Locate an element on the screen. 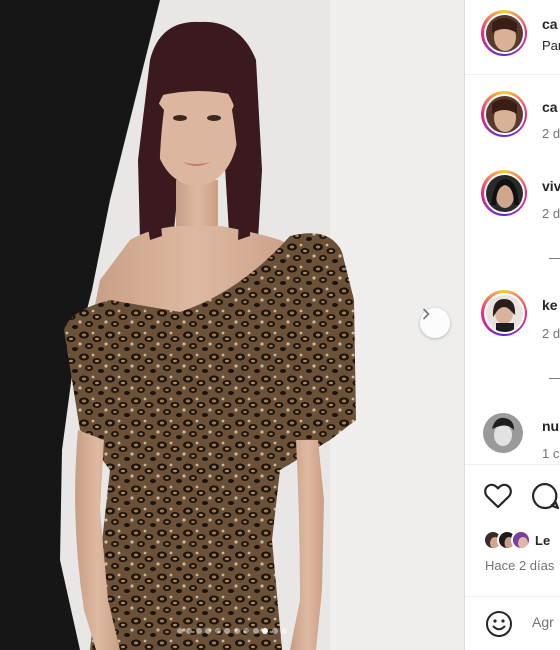 The image size is (560, 650). comment-username: ke is located at coordinates (550, 305).